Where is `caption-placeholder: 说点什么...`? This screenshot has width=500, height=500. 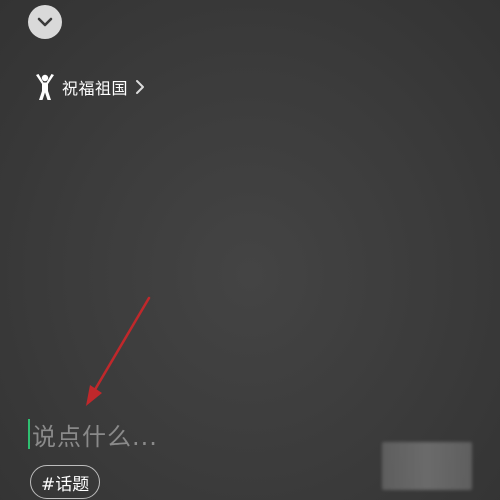
caption-placeholder: 说点什么... is located at coordinates (95, 436).